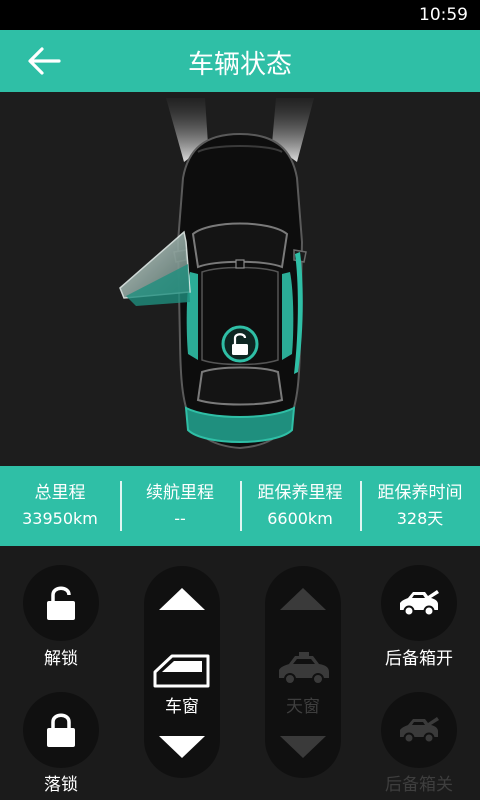 The image size is (480, 800). What do you see at coordinates (300, 506) in the screenshot?
I see `stat-maintenance-distance: 距保养里程 6600km` at bounding box center [300, 506].